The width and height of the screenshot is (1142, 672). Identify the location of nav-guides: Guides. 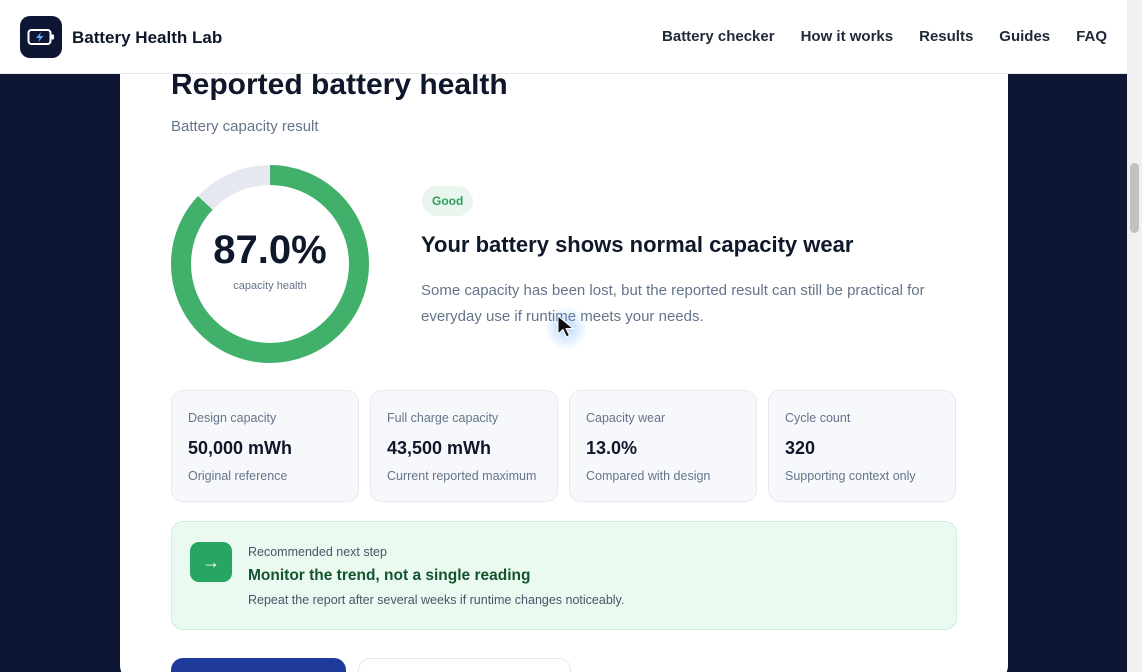
(1024, 36).